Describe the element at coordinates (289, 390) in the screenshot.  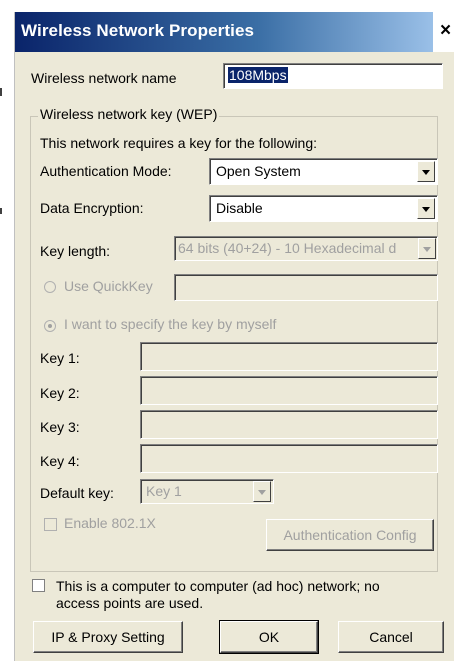
I see `key-2-input` at that location.